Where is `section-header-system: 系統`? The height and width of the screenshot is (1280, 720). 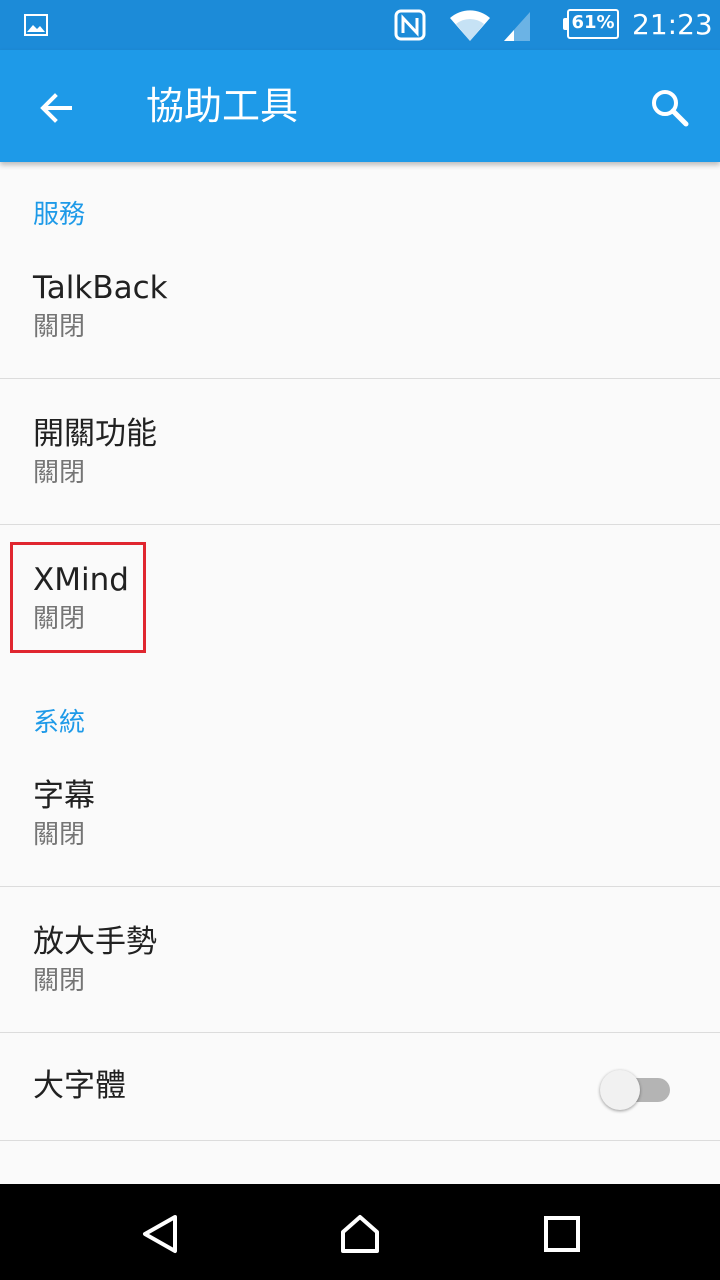 section-header-system: 系統 is located at coordinates (59, 723).